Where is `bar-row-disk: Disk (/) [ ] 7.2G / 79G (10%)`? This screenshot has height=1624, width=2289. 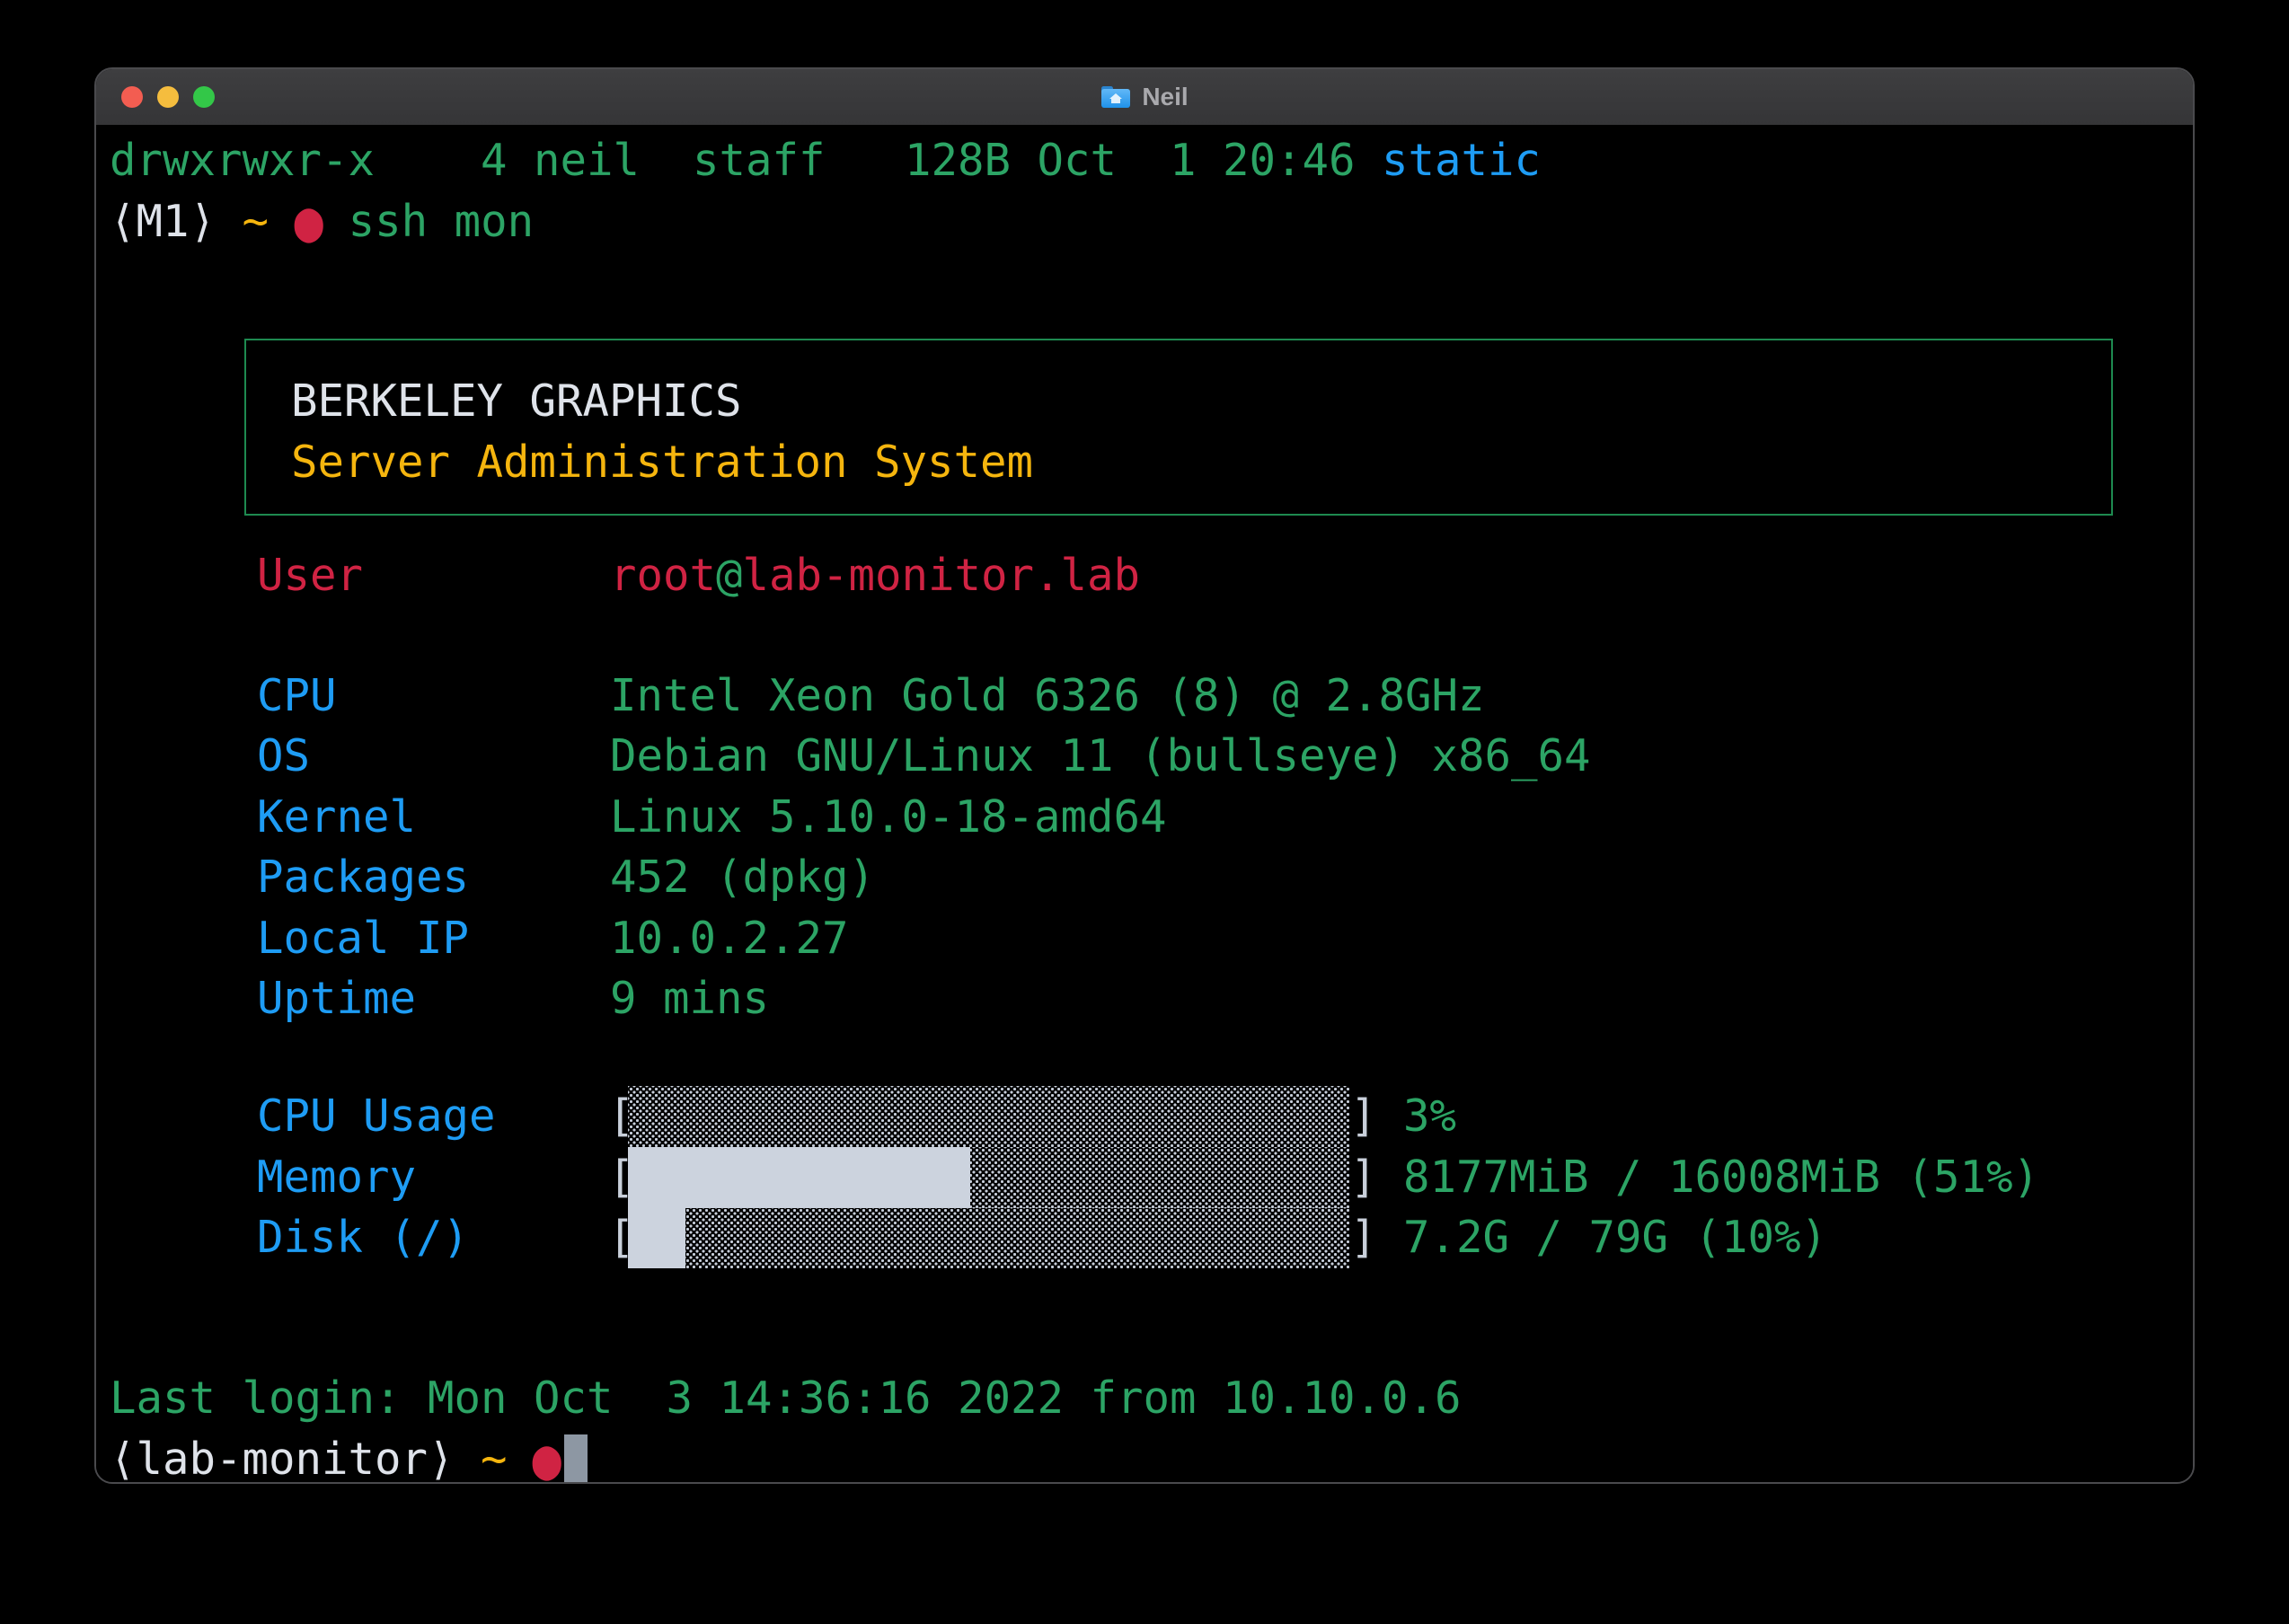 bar-row-disk: Disk (/) [ ] 7.2G / 79G (10%) is located at coordinates (1144, 1237).